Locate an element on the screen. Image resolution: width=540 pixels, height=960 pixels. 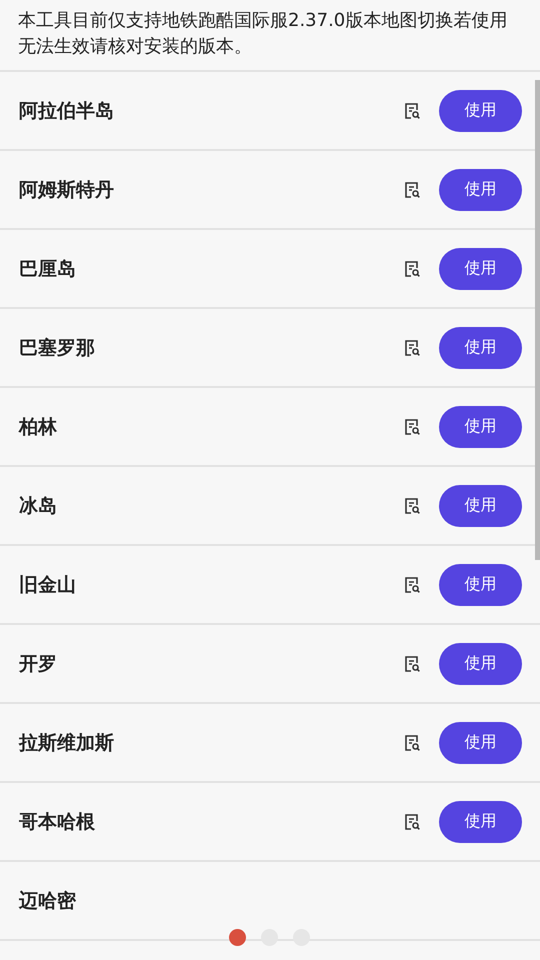
map-name: 冰岛 is located at coordinates (38, 506).